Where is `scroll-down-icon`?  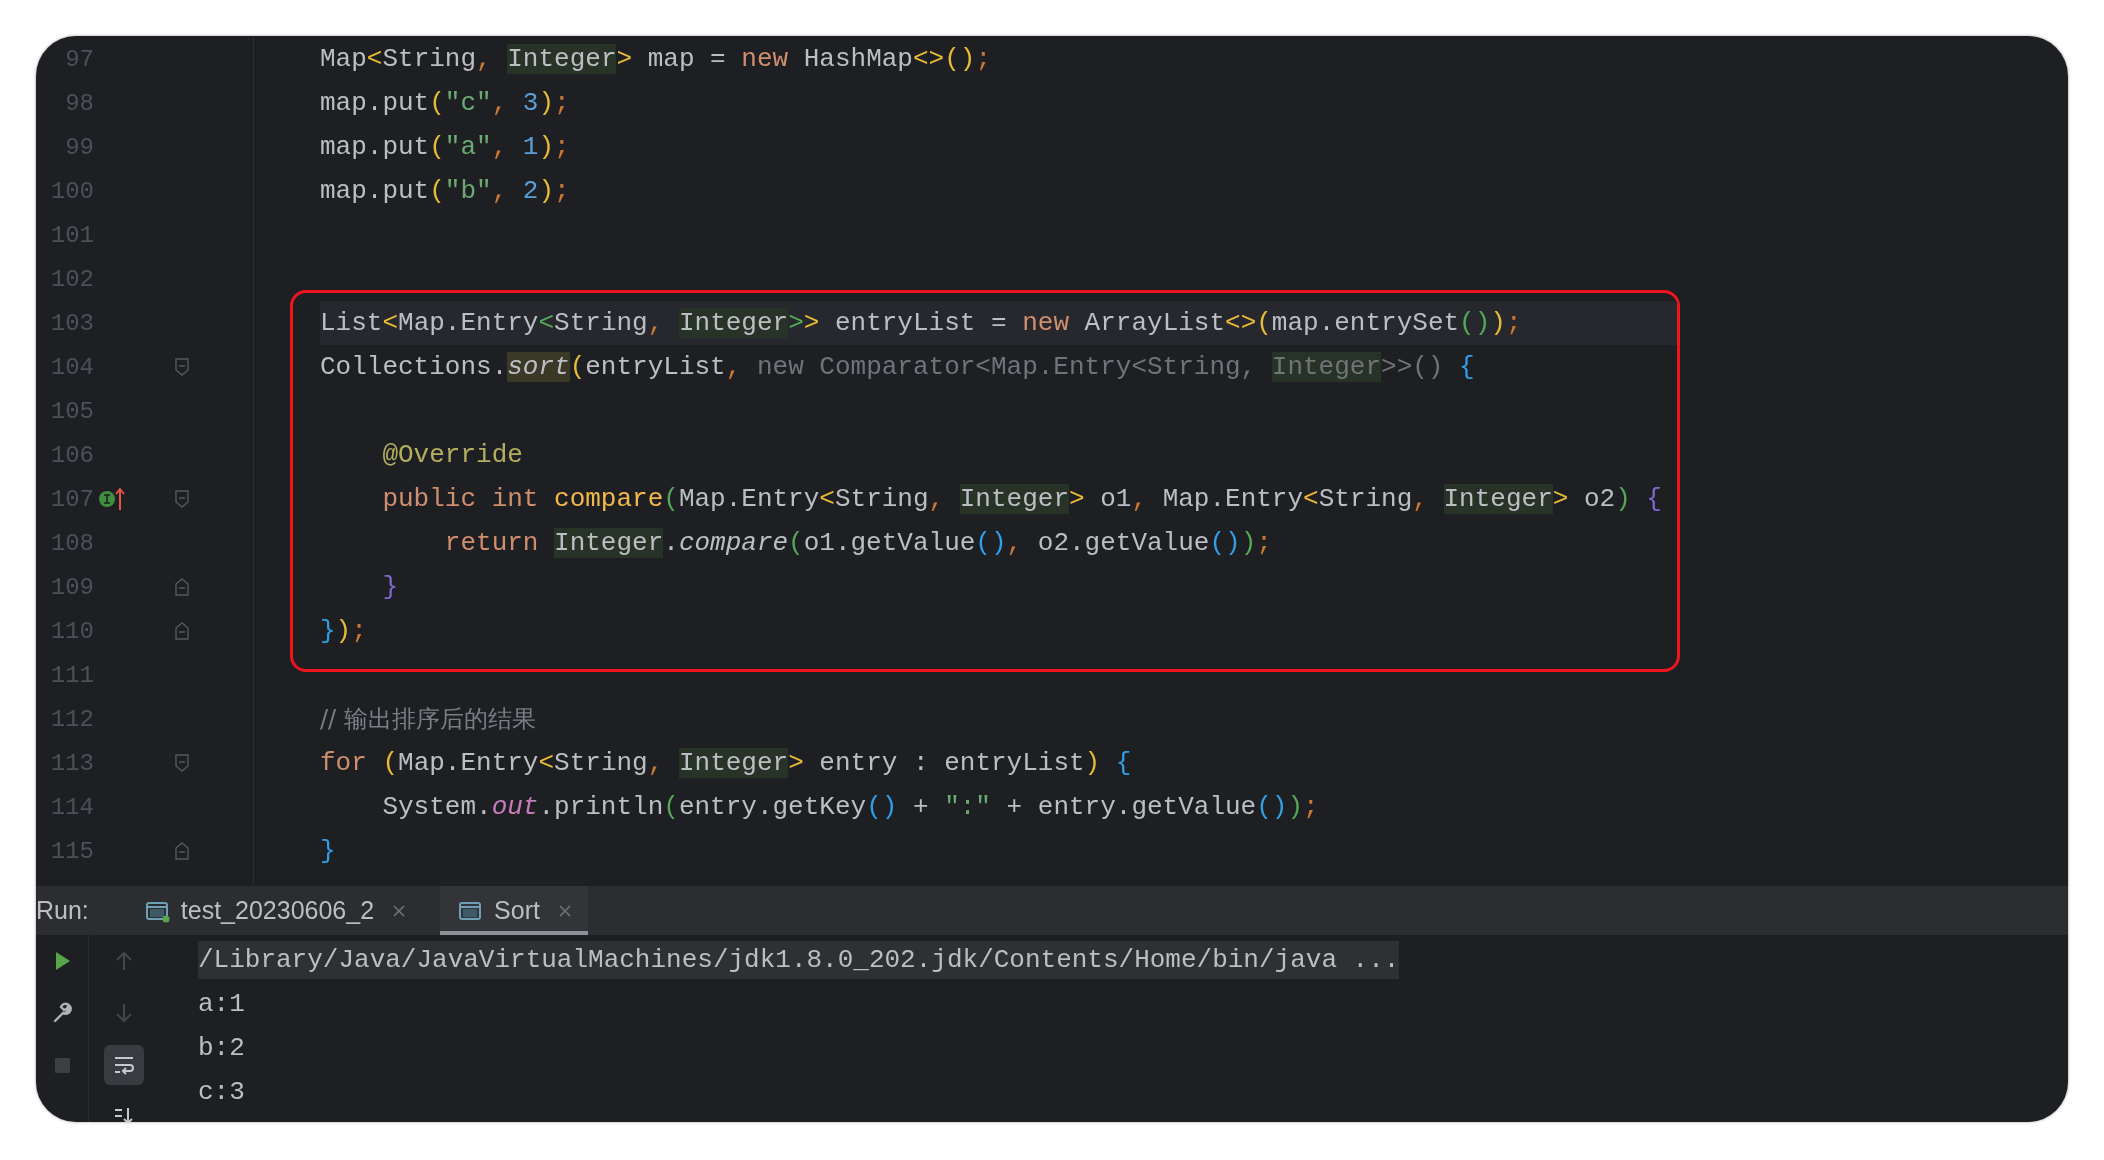
scroll-down-icon is located at coordinates (124, 1113).